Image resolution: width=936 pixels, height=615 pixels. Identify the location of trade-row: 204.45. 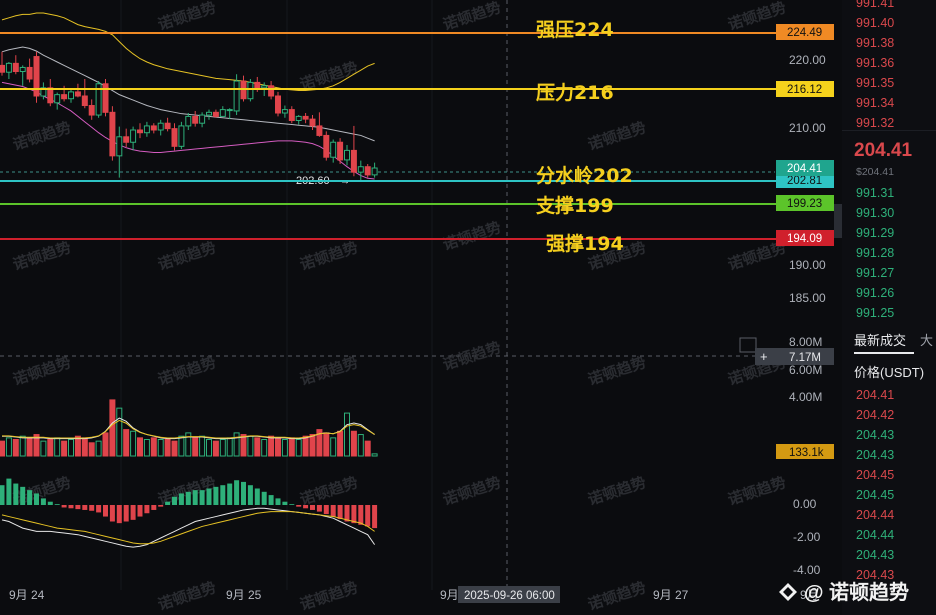
(875, 475).